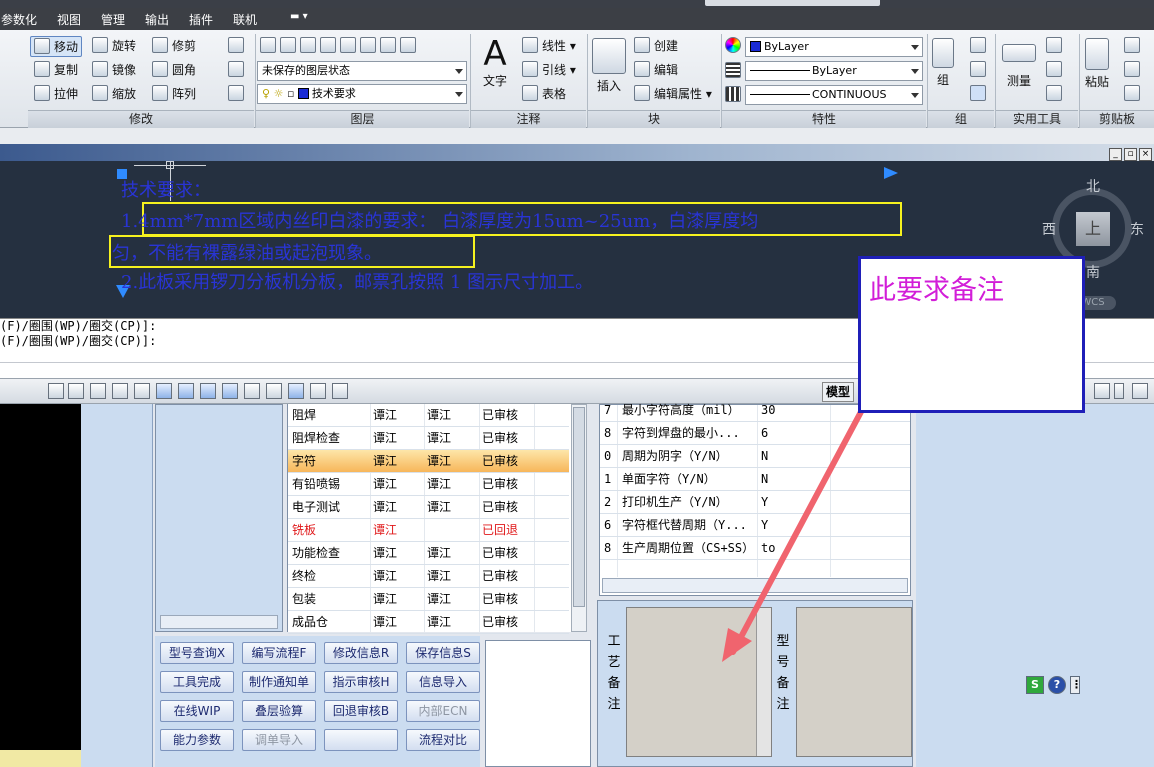 This screenshot has width=1154, height=767. I want to click on arrow-head, so click(737, 645).